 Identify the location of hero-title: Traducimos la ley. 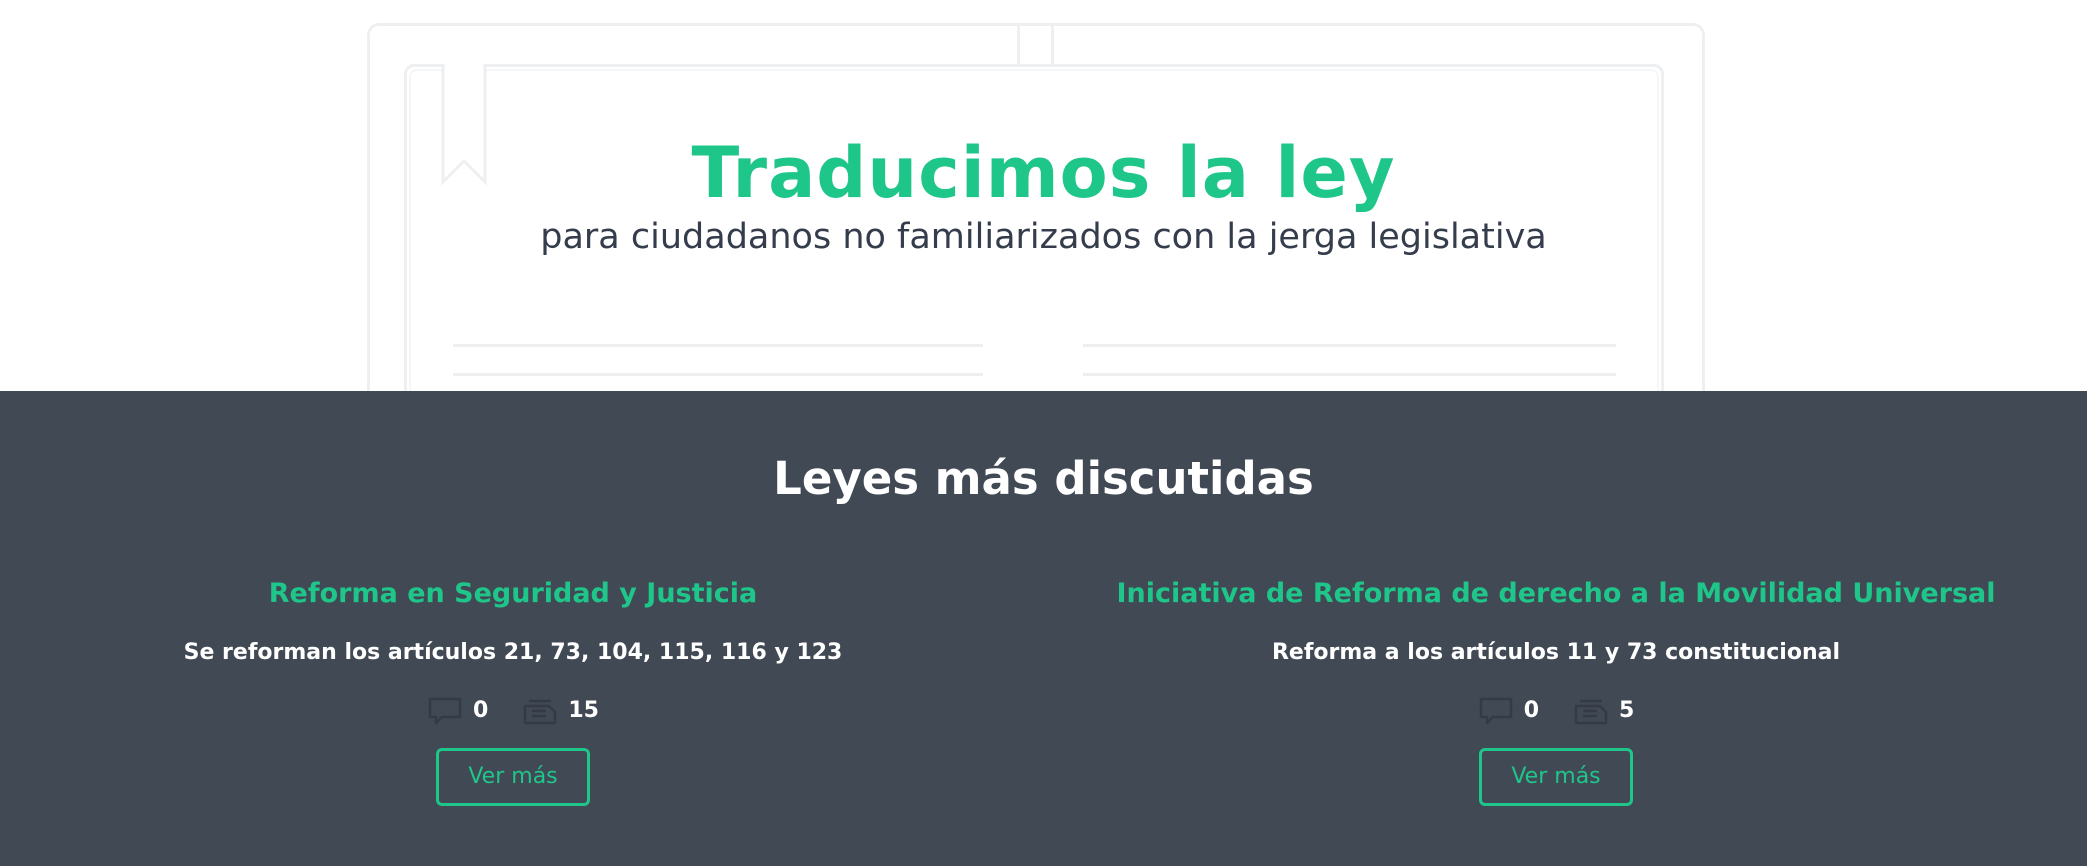
(1043, 173).